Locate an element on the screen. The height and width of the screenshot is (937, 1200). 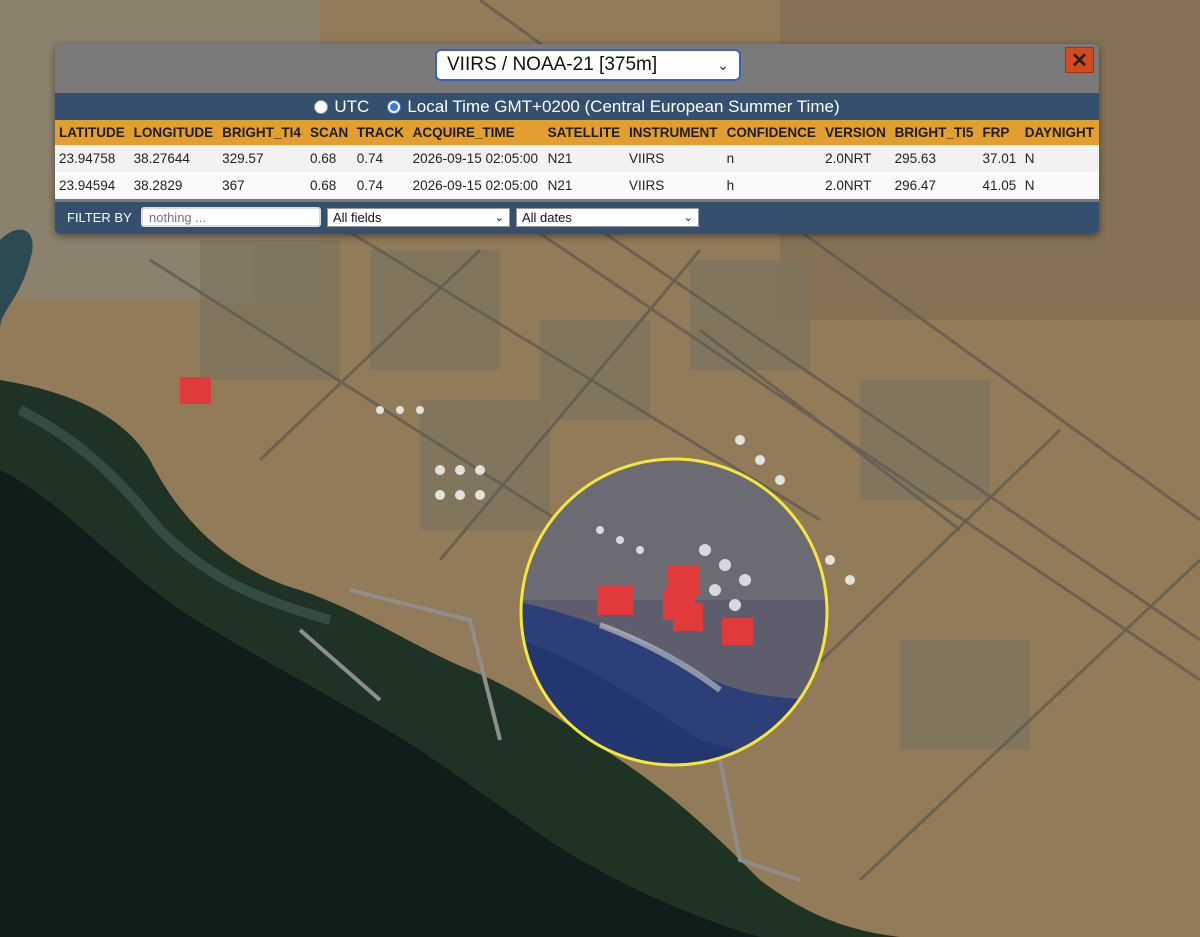
table-cell: h is located at coordinates (772, 185).